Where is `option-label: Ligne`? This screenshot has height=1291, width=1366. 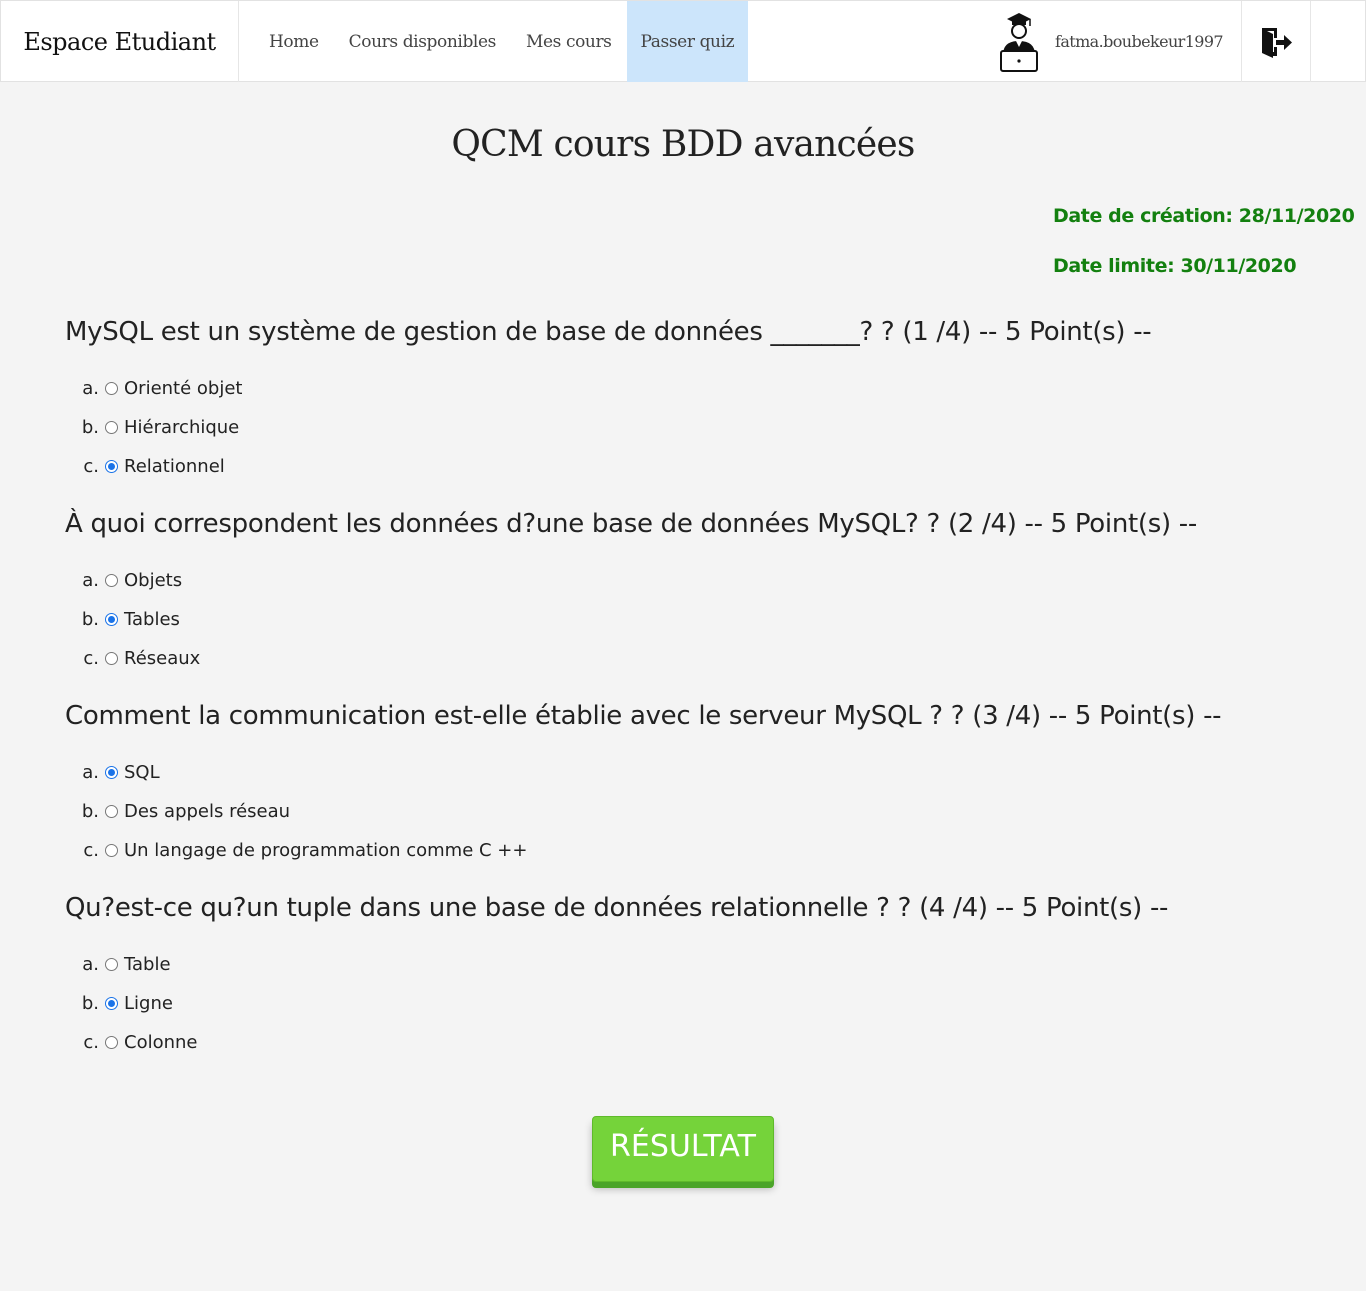 option-label: Ligne is located at coordinates (148, 1003).